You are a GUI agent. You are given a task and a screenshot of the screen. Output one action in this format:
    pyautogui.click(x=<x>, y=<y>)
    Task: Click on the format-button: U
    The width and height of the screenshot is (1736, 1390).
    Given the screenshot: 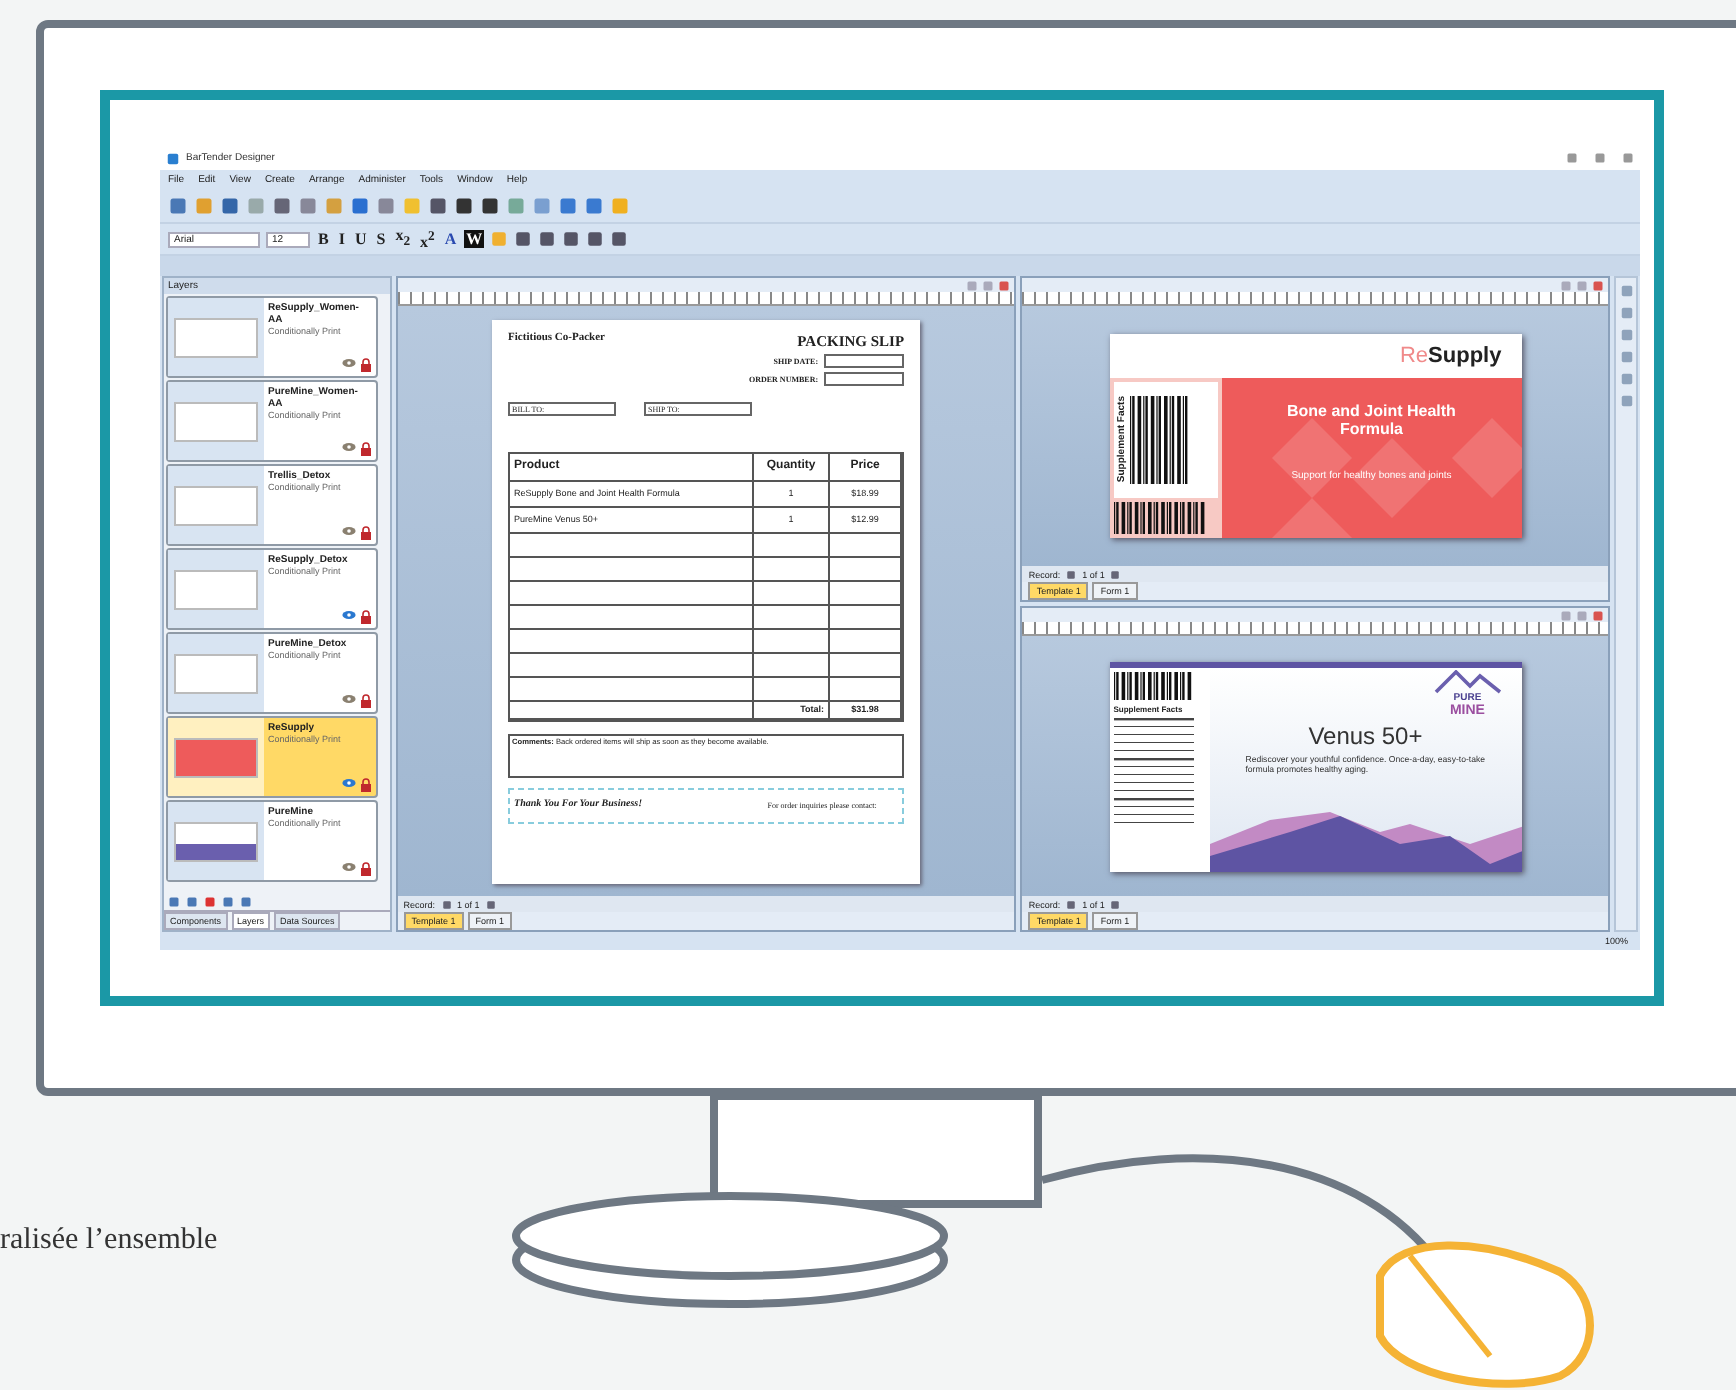 What is the action you would take?
    pyautogui.click(x=360, y=239)
    